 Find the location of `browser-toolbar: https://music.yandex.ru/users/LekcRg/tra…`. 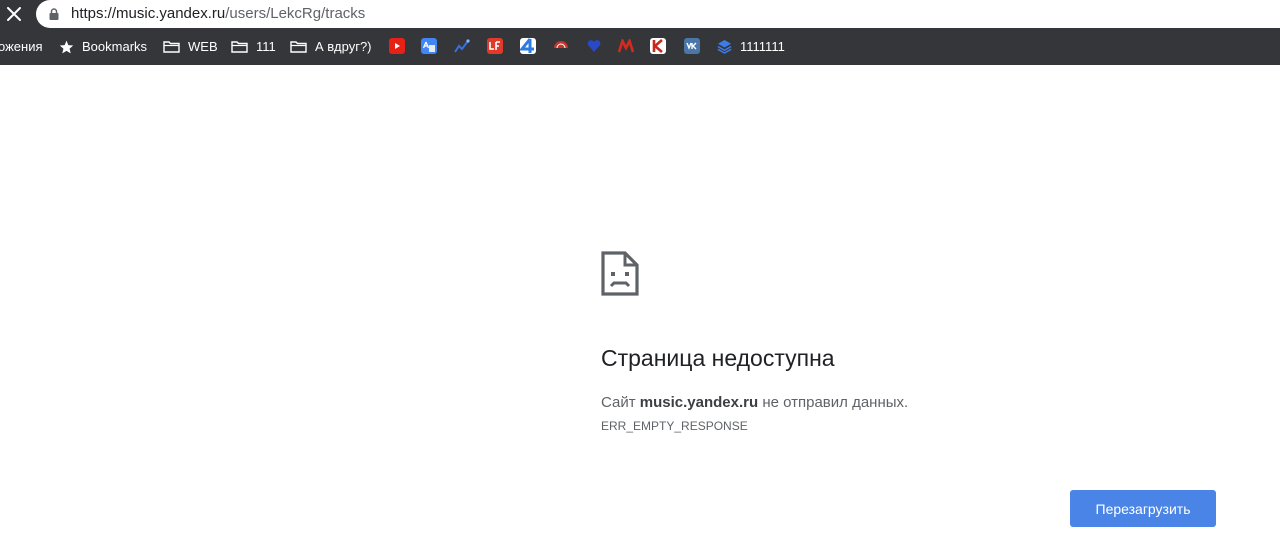

browser-toolbar: https://music.yandex.ru/users/LekcRg/tra… is located at coordinates (640, 14).